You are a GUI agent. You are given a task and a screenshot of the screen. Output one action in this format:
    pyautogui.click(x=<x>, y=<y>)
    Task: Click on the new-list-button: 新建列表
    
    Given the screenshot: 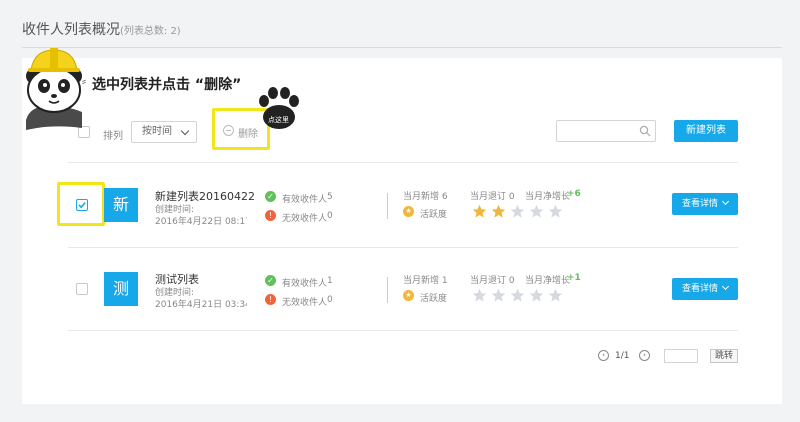 What is the action you would take?
    pyautogui.click(x=706, y=131)
    